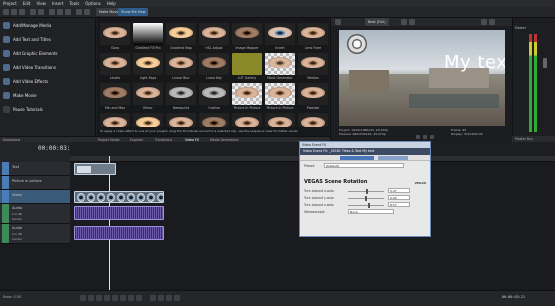 The width and height of the screenshot is (555, 306). Describe the element at coordinates (87, 12) in the screenshot. I see `render-icon` at that location.